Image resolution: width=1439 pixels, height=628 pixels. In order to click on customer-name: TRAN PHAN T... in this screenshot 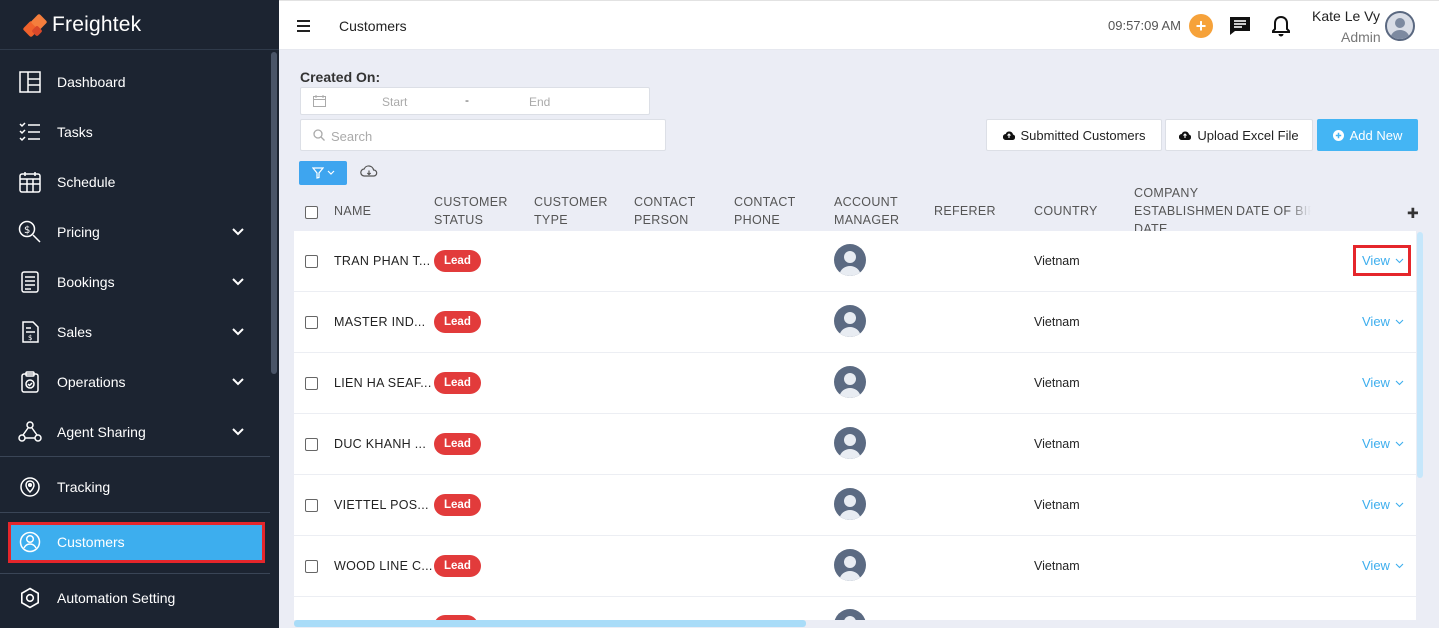, I will do `click(382, 261)`.